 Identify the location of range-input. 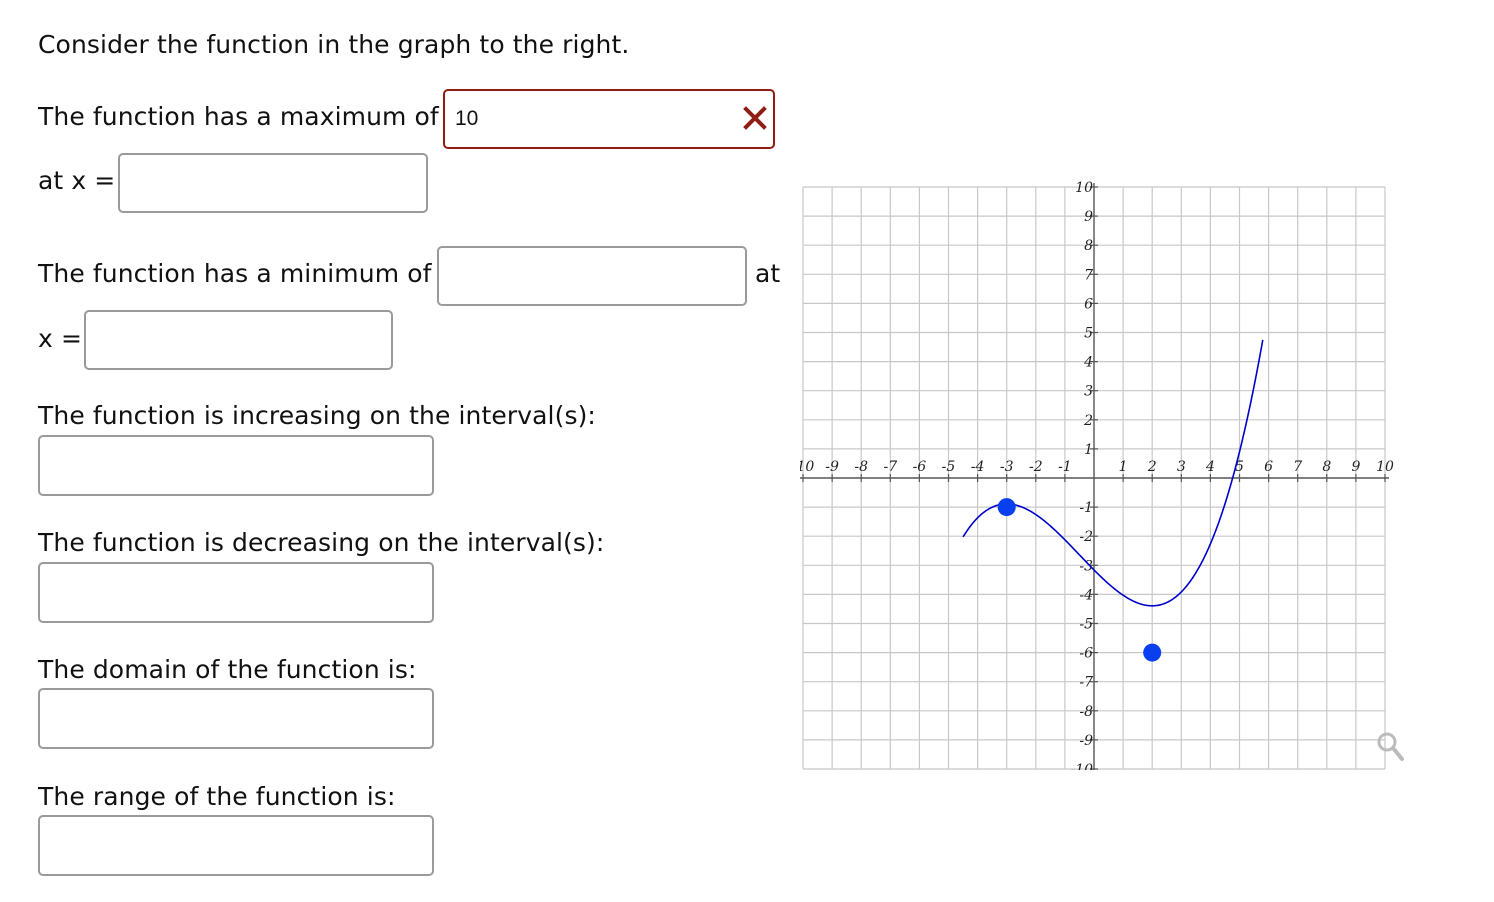
(236, 845).